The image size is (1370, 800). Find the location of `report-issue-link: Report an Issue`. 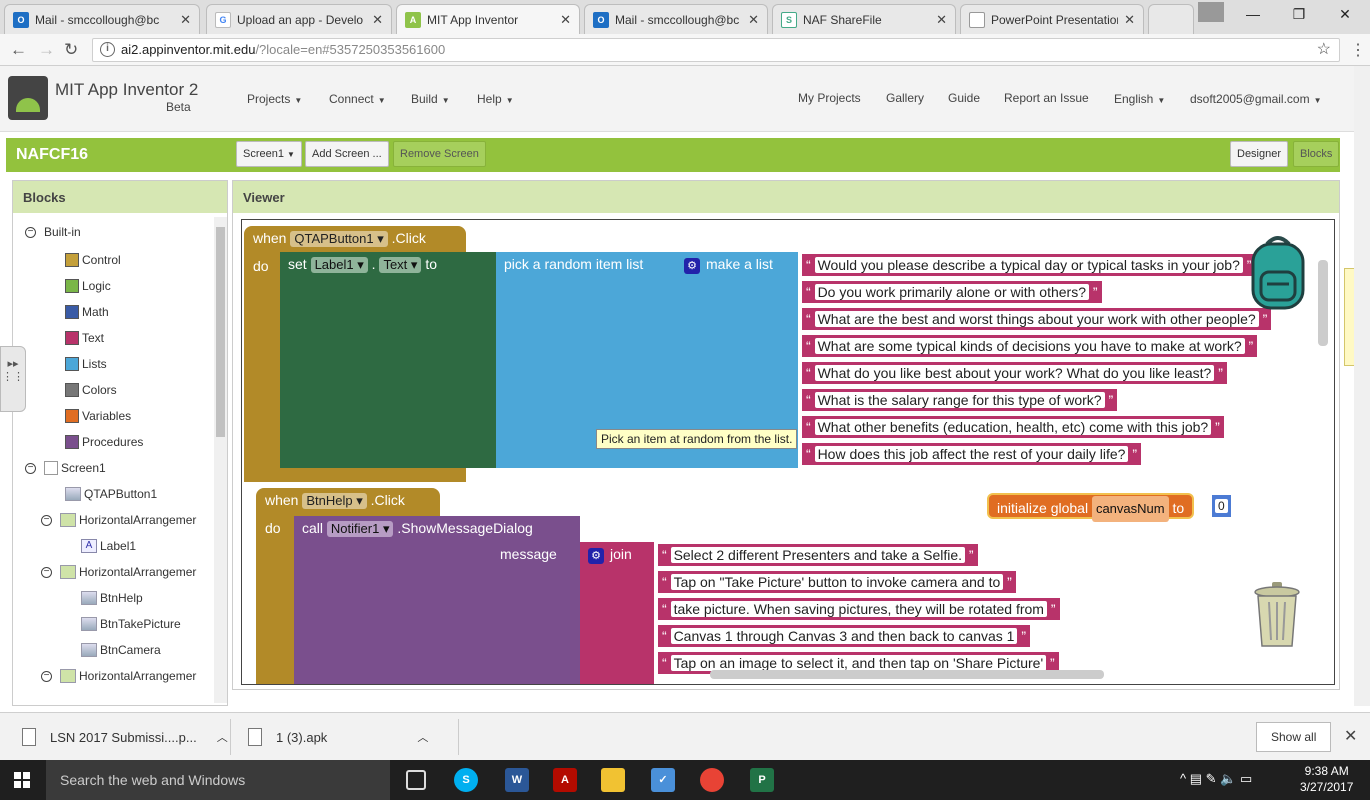

report-issue-link: Report an Issue is located at coordinates (1046, 98).